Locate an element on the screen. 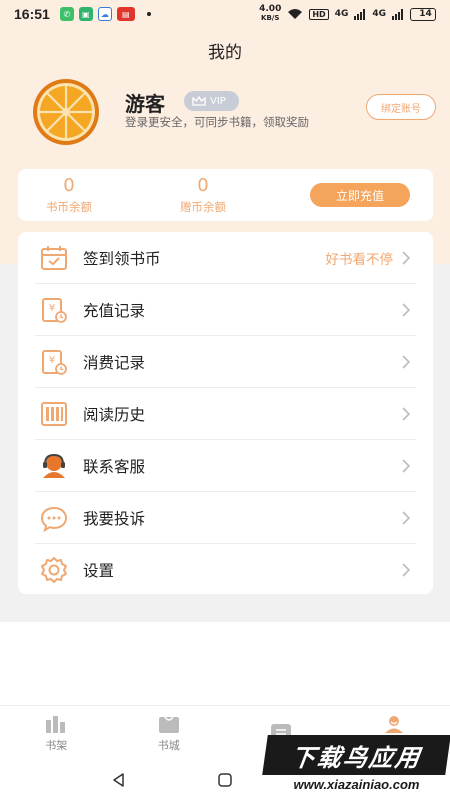 The image size is (450, 800). menu-item-customer-service: 联系客服 is located at coordinates (225, 466).